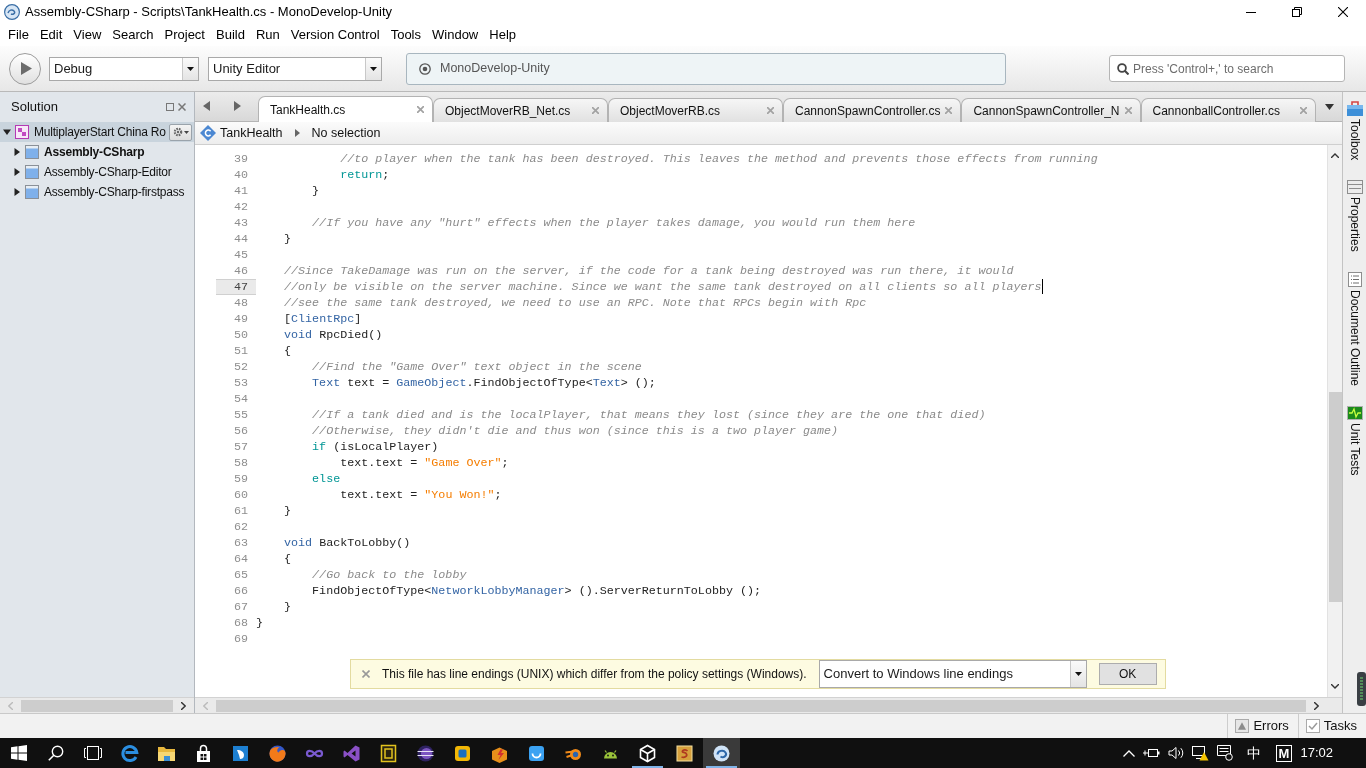 This screenshot has height=768, width=1366. What do you see at coordinates (1354, 187) in the screenshot?
I see `window-icon` at bounding box center [1354, 187].